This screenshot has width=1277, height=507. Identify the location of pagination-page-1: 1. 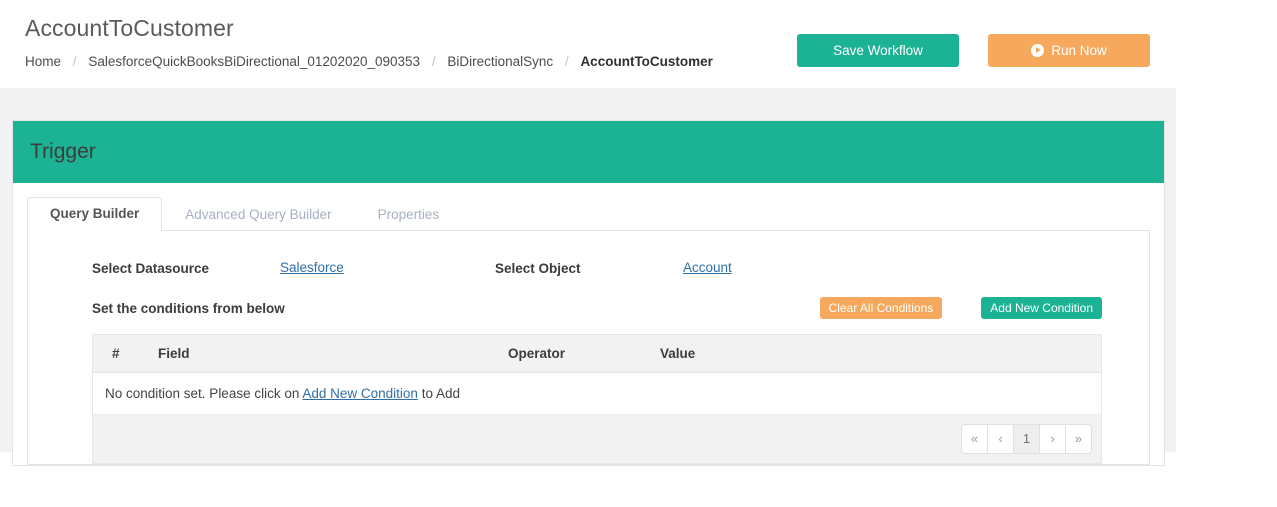
(1027, 439).